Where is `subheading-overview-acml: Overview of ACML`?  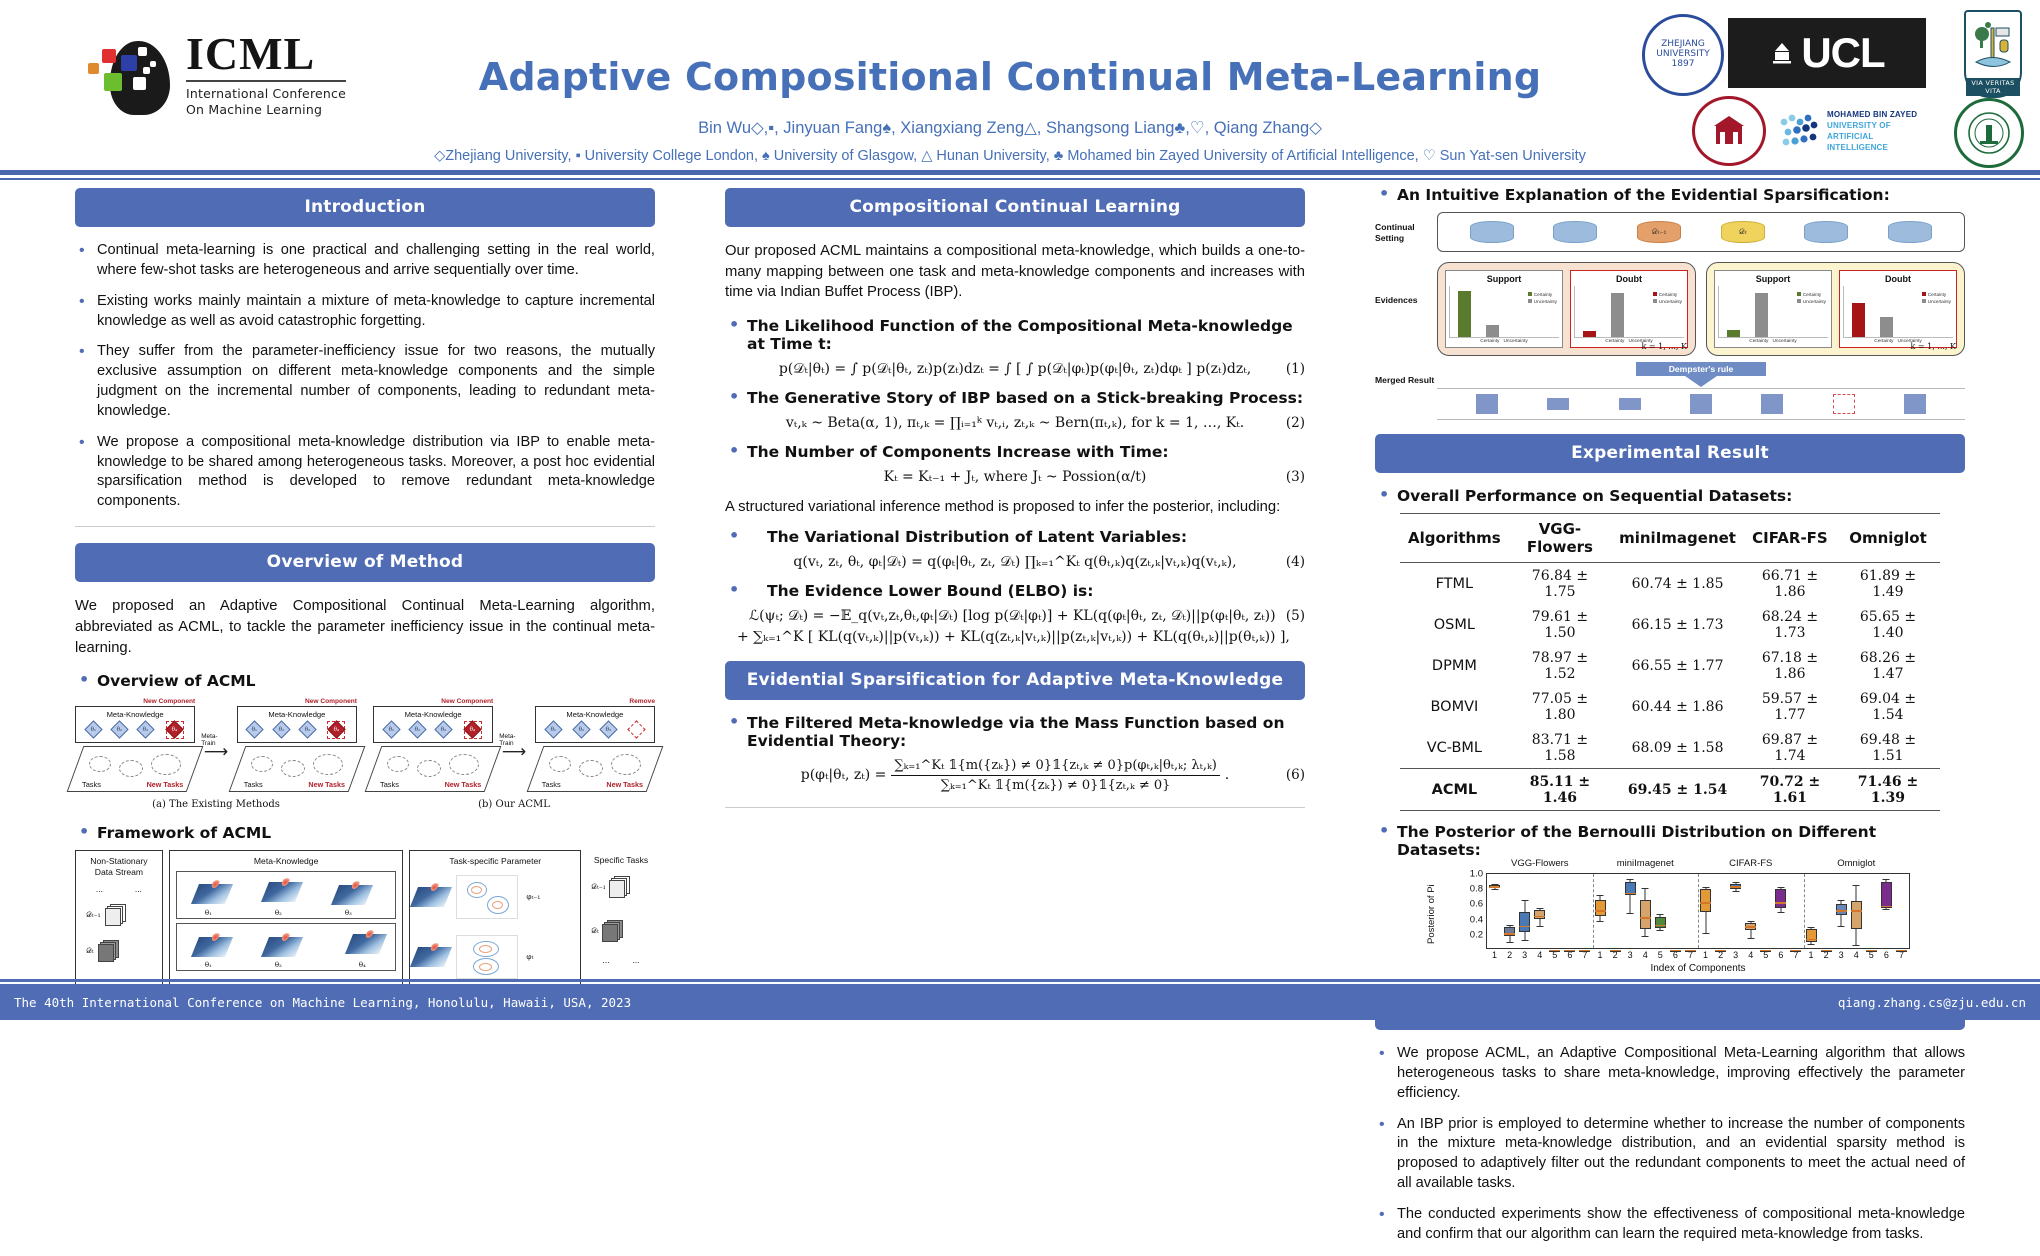 subheading-overview-acml: Overview of ACML is located at coordinates (365, 680).